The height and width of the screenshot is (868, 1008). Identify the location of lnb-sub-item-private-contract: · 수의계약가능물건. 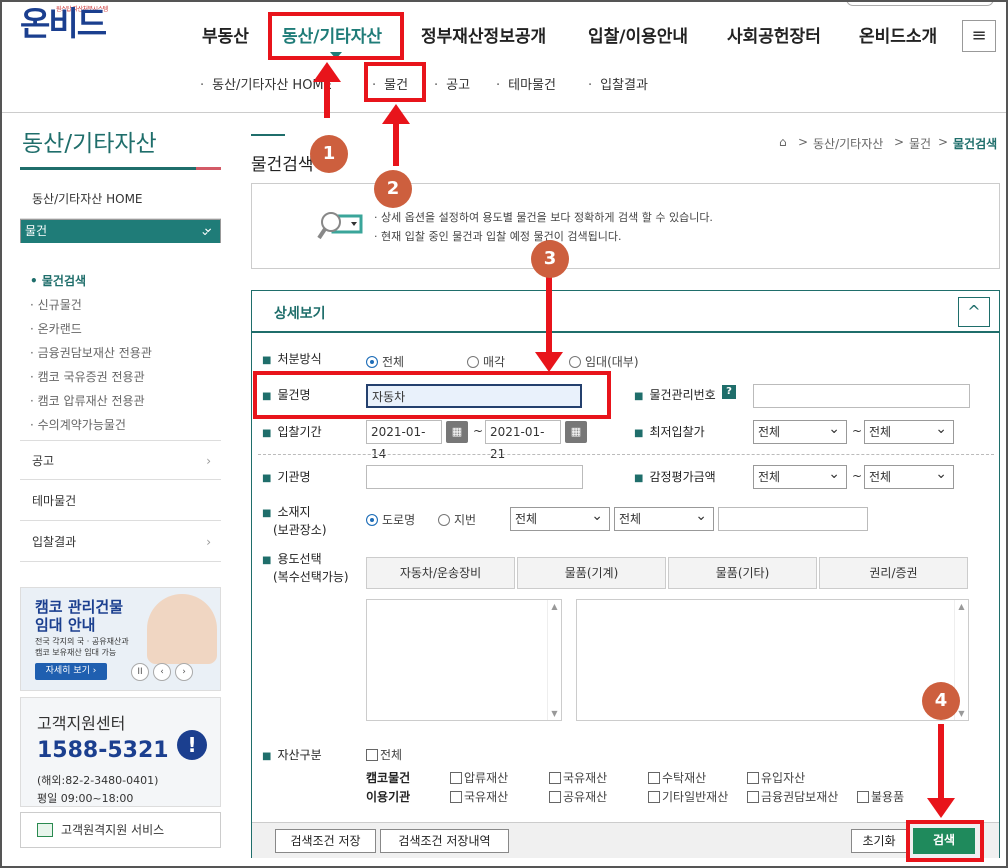
(78, 424).